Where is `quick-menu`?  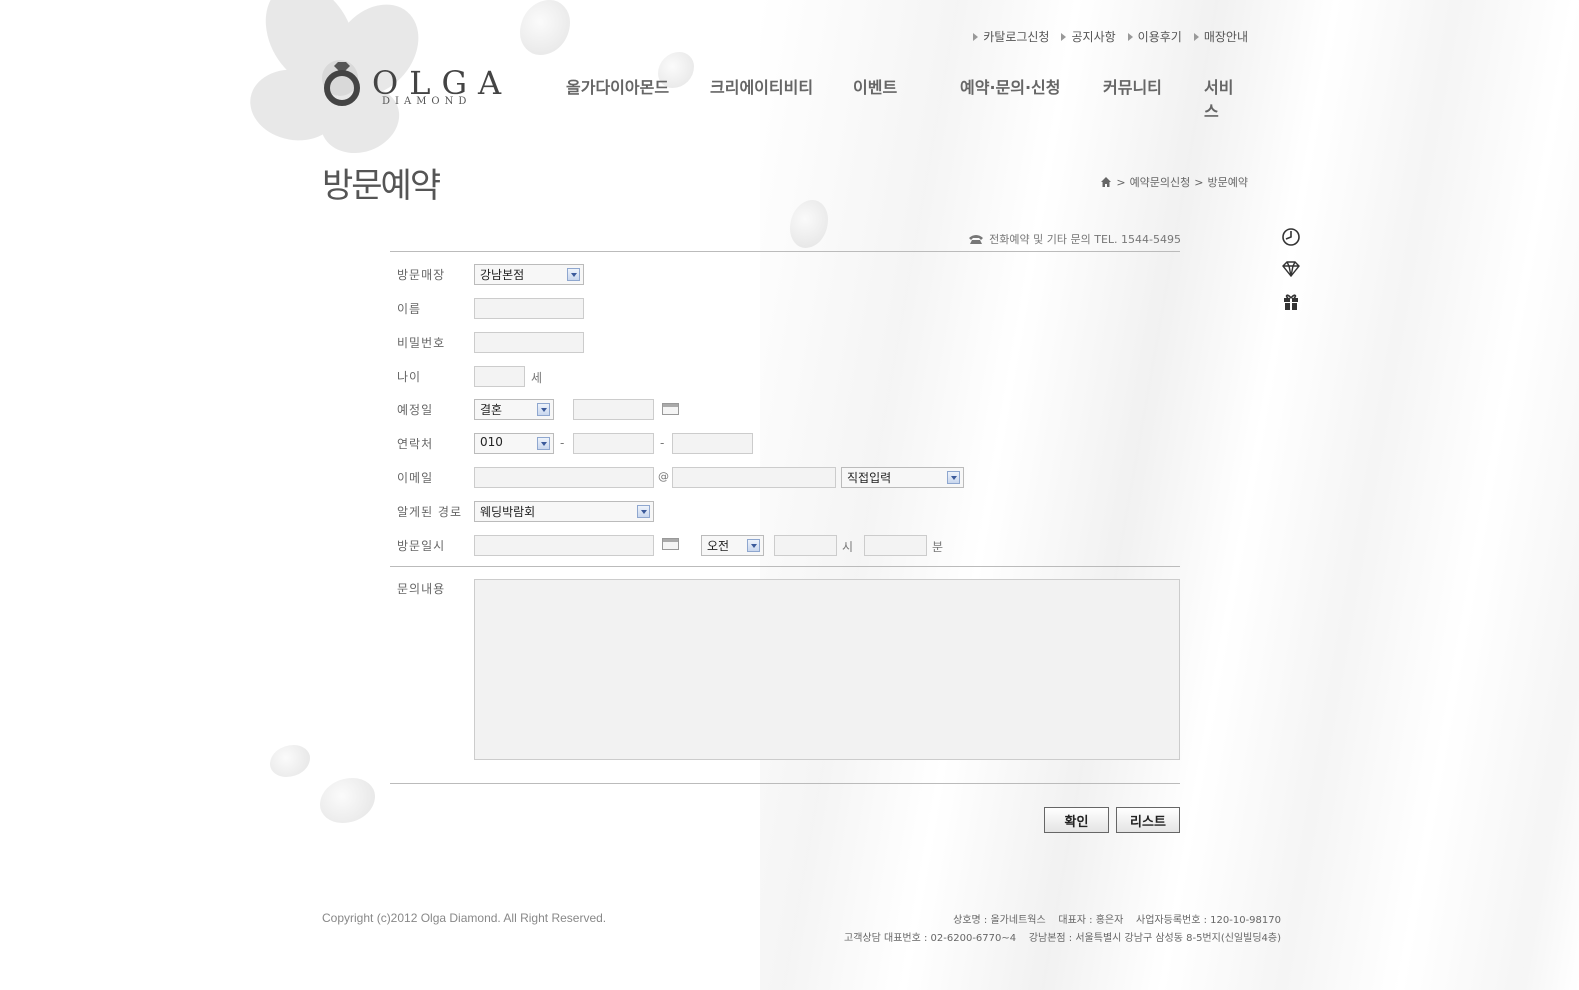
quick-menu is located at coordinates (1291, 275).